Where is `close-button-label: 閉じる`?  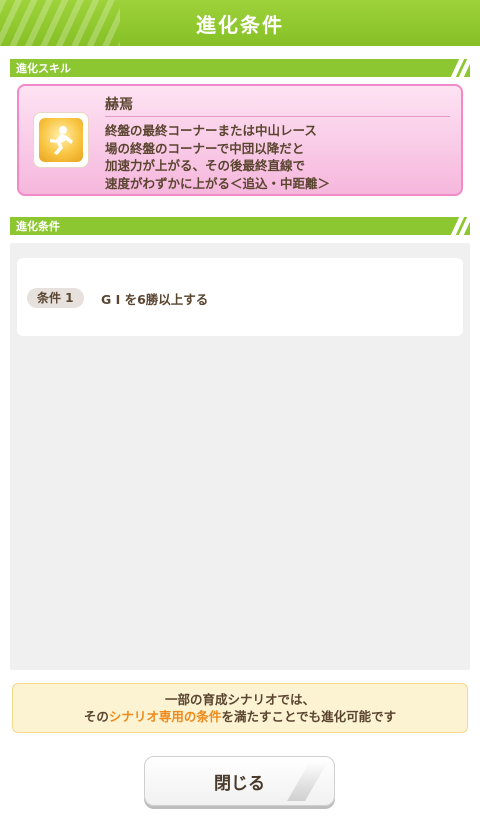 close-button-label: 閉じる is located at coordinates (239, 783).